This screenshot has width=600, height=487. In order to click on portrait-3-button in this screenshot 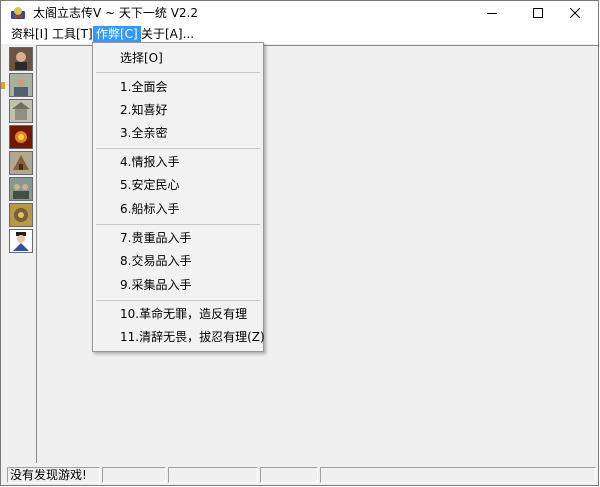, I will do `click(21, 111)`.